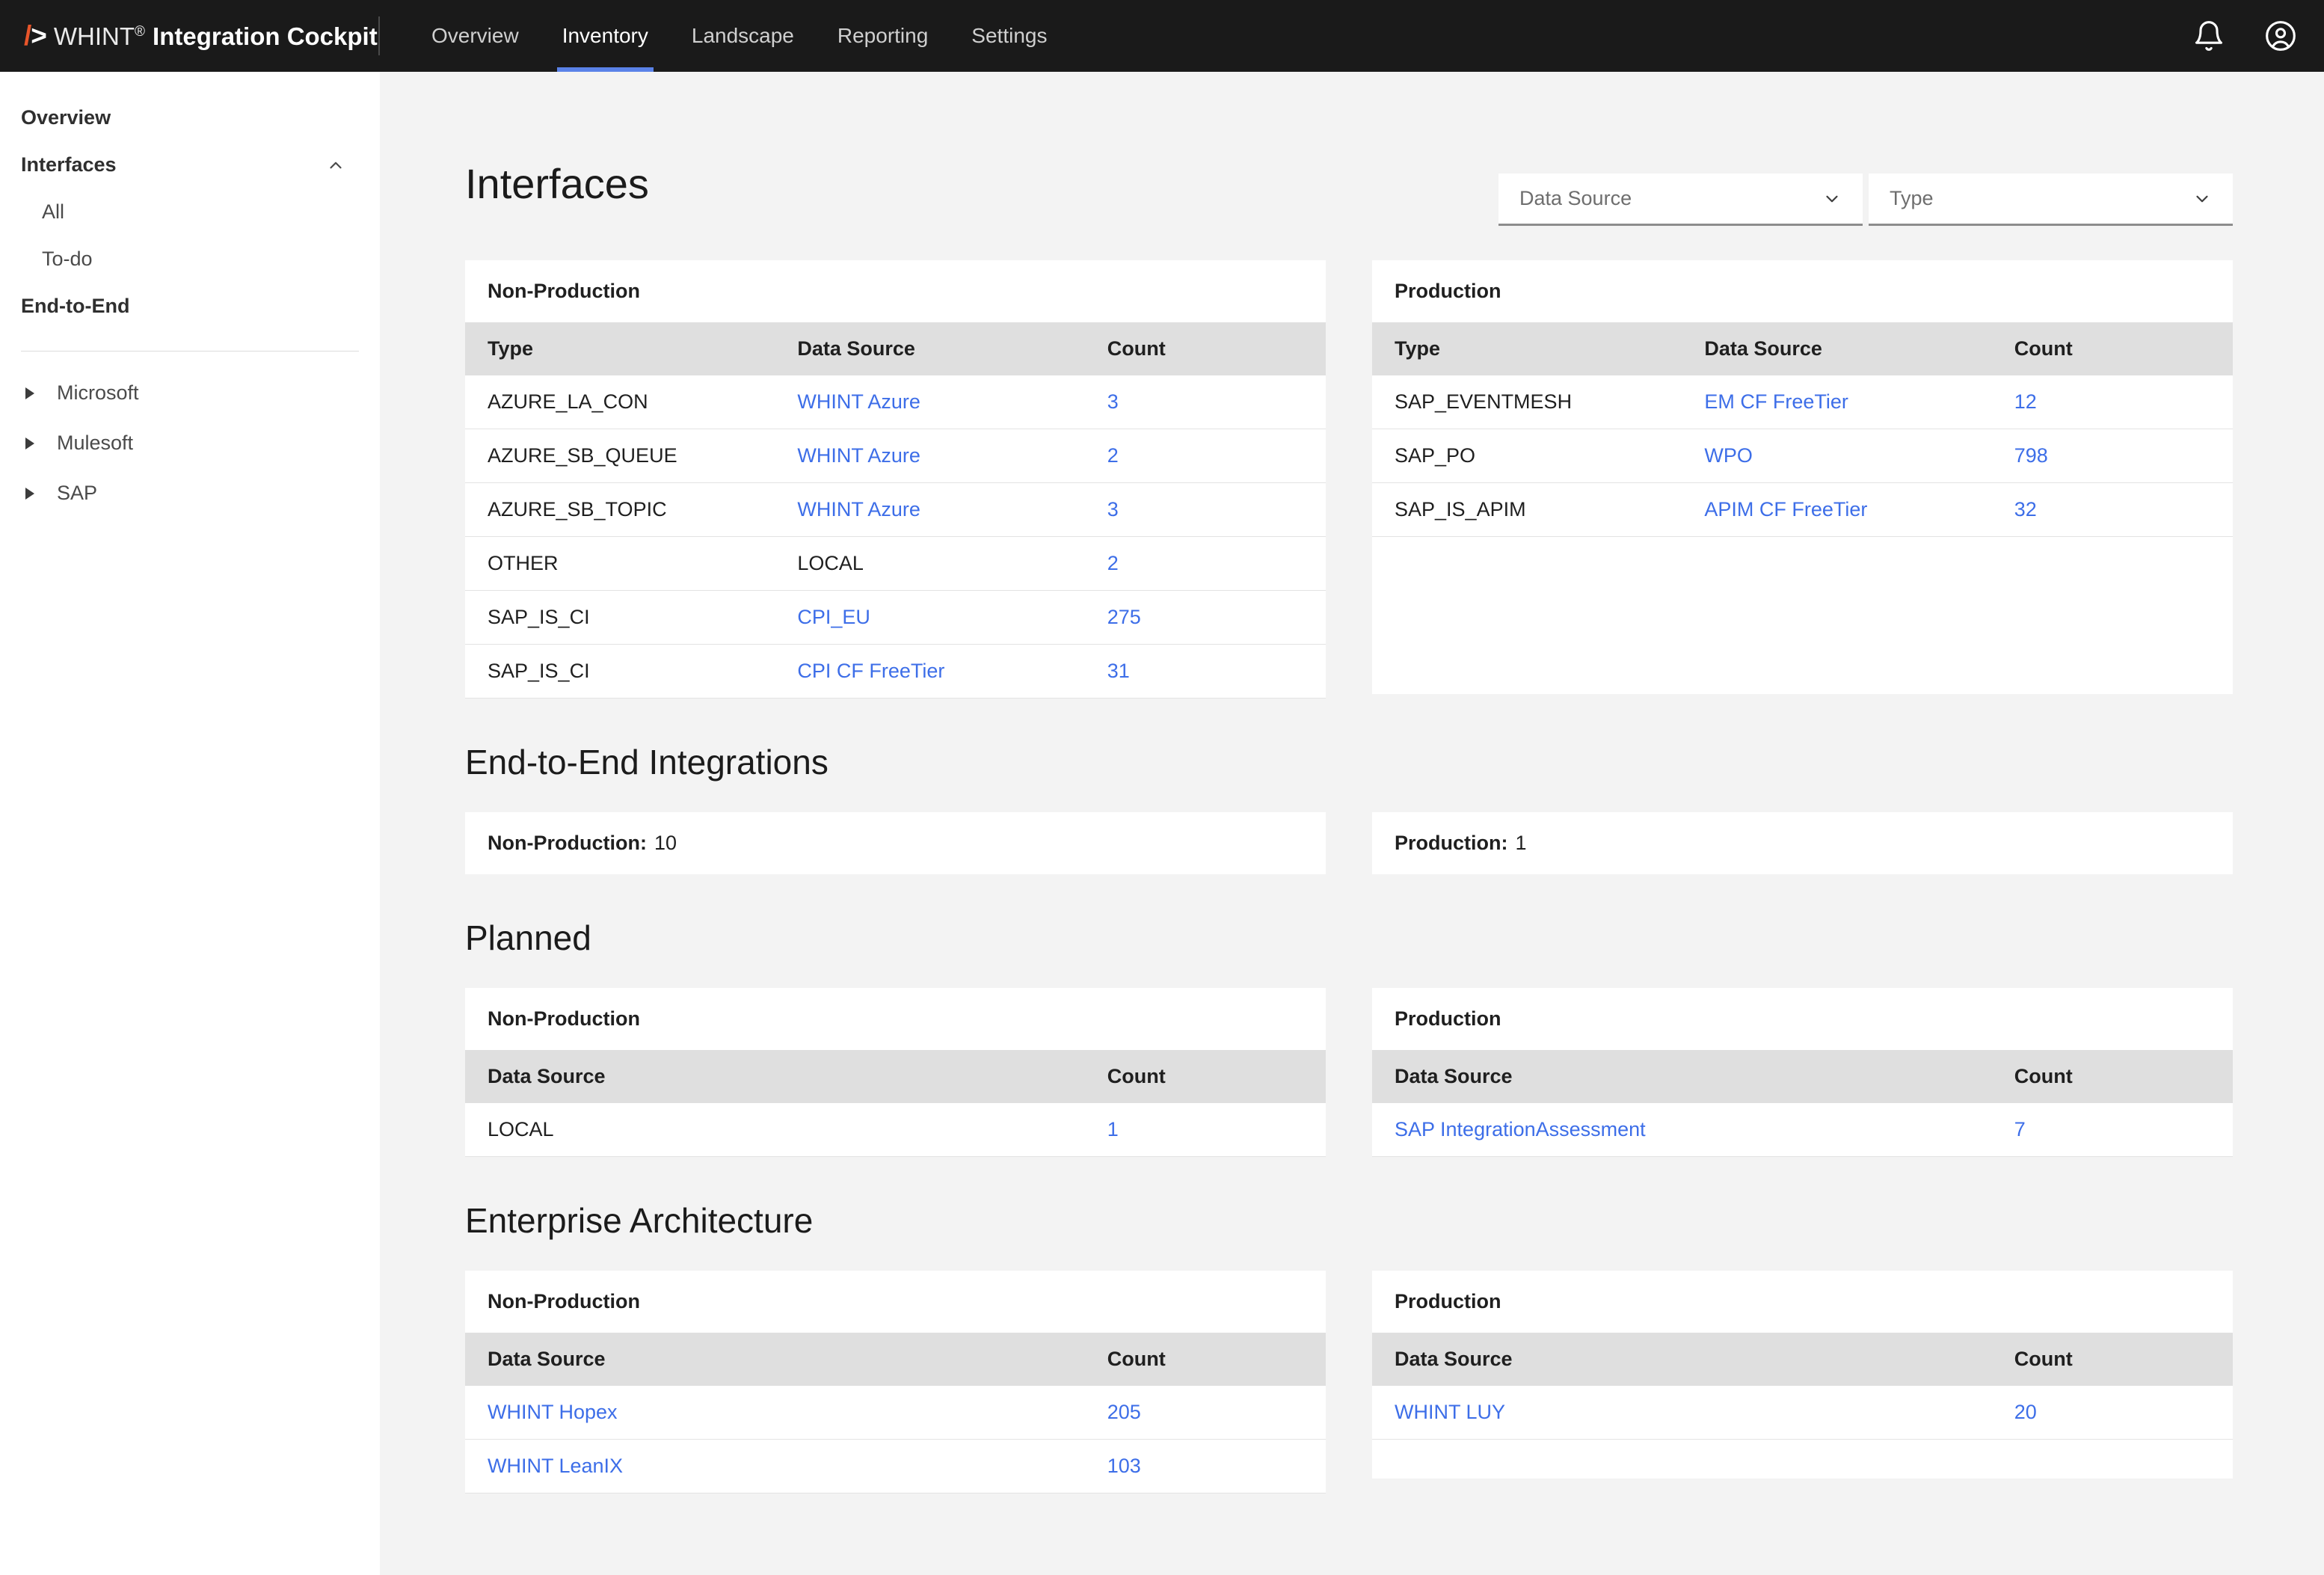  Describe the element at coordinates (605, 36) in the screenshot. I see `tab-inventory: Inventory` at that location.